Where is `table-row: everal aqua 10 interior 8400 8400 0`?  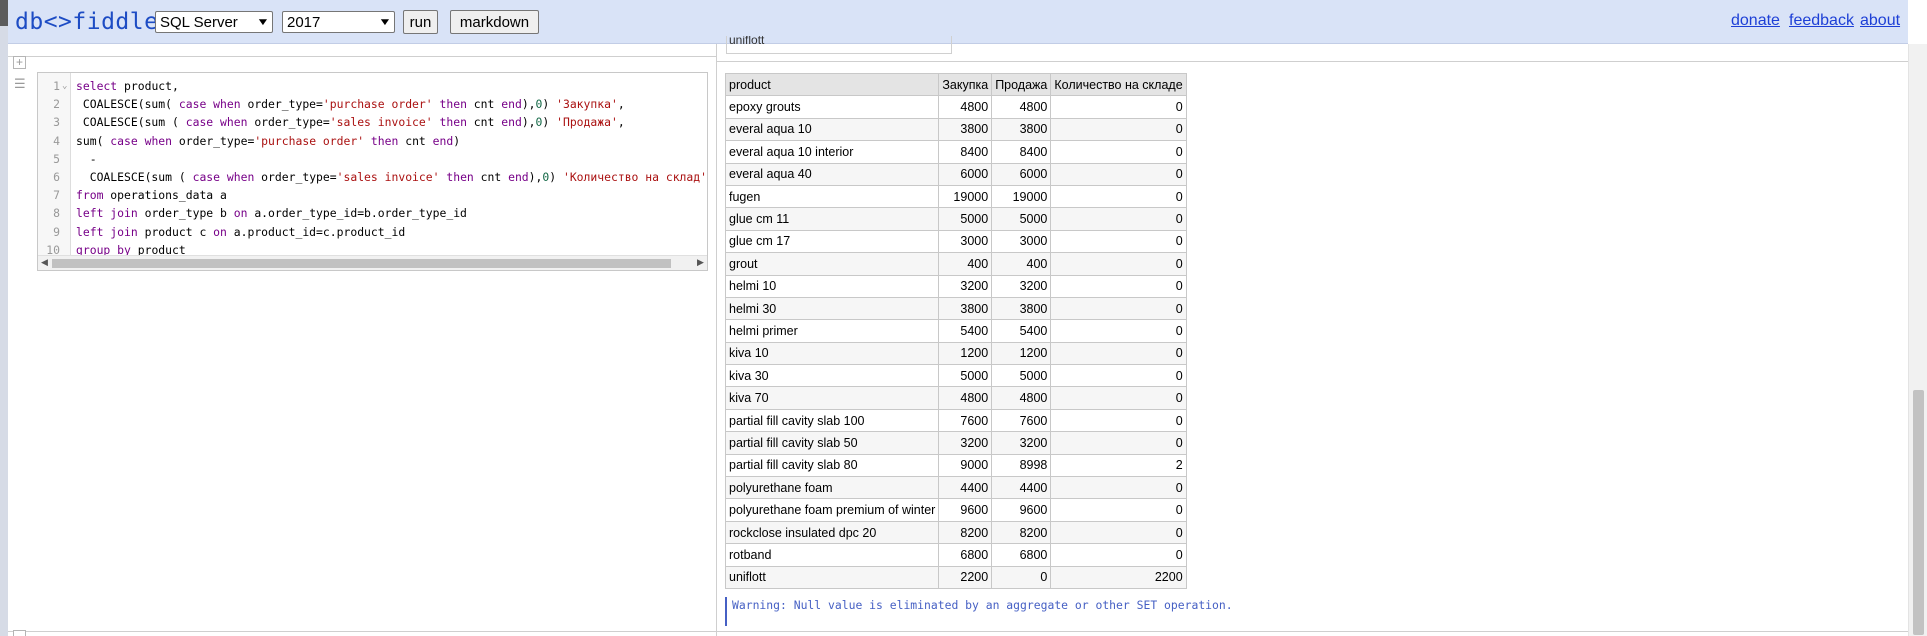
table-row: everal aqua 10 interior 8400 8400 0 is located at coordinates (955, 152).